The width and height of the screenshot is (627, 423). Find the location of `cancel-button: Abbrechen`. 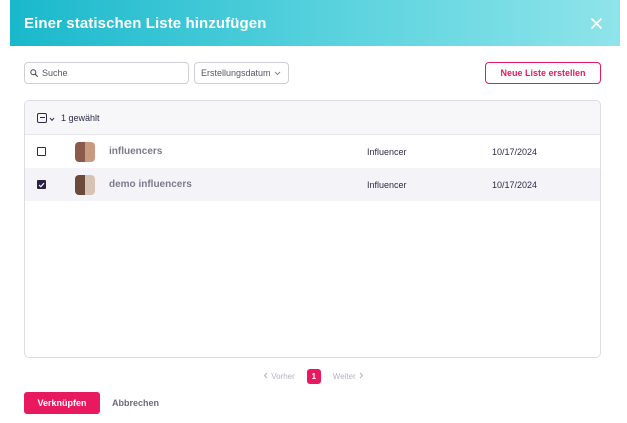

cancel-button: Abbrechen is located at coordinates (135, 403).